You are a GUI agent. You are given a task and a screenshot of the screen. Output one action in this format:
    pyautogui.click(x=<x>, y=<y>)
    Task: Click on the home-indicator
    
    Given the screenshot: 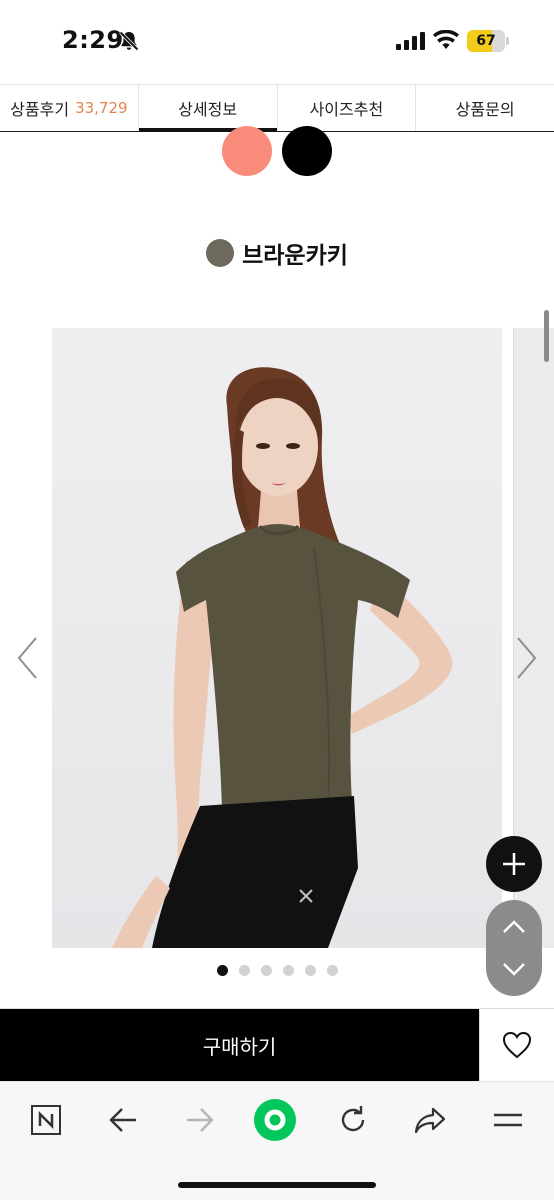 What is the action you would take?
    pyautogui.click(x=277, y=1185)
    